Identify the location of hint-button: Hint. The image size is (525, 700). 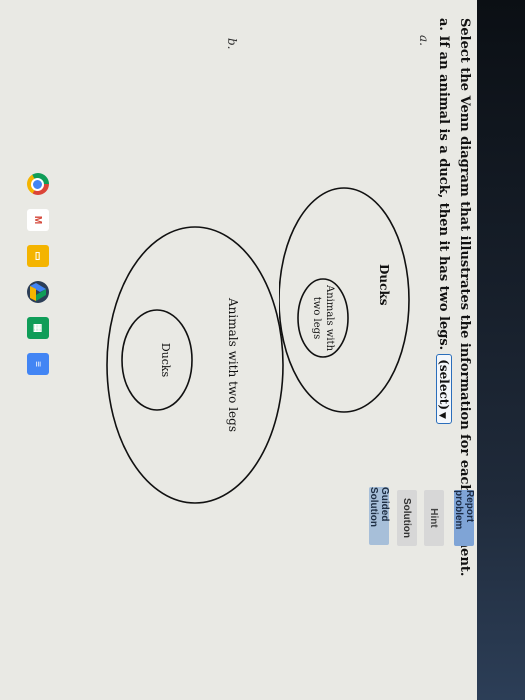
(434, 518).